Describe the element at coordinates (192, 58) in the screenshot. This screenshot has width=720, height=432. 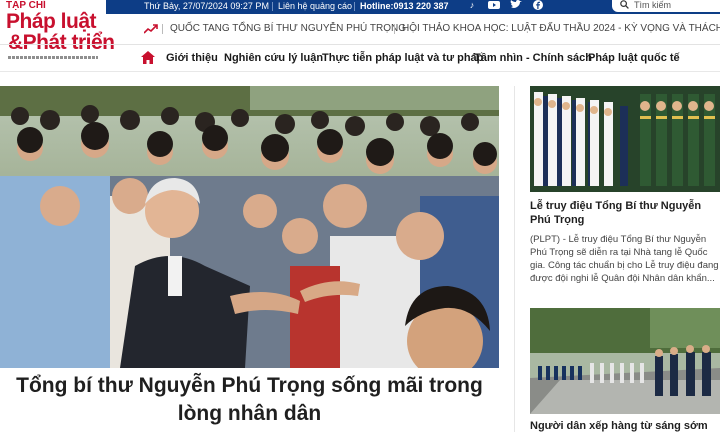
I see `nav-item-about: Giới thiệu` at that location.